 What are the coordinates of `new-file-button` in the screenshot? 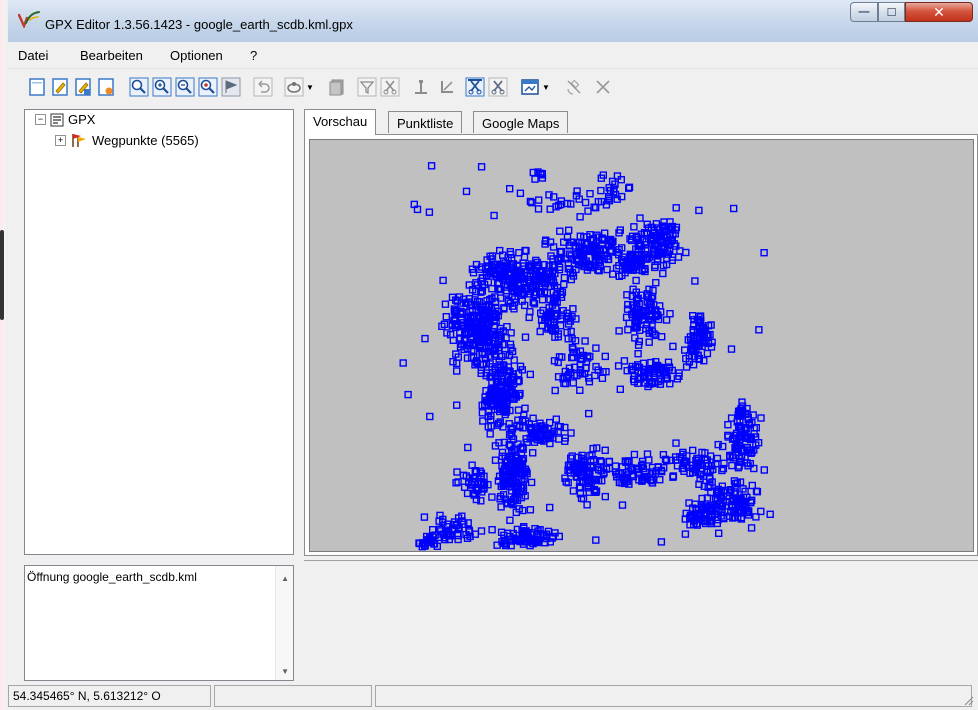 It's located at (37, 87).